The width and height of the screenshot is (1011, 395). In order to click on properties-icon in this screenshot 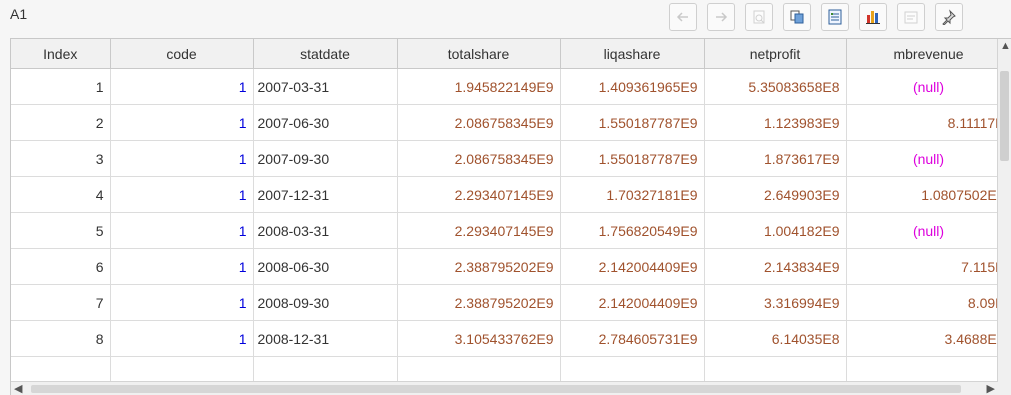, I will do `click(911, 17)`.